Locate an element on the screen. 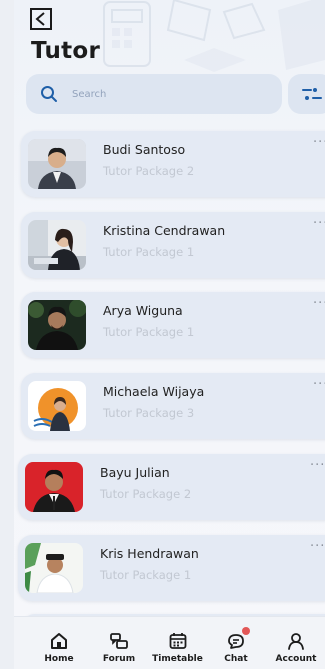  back-button is located at coordinates (41, 19).